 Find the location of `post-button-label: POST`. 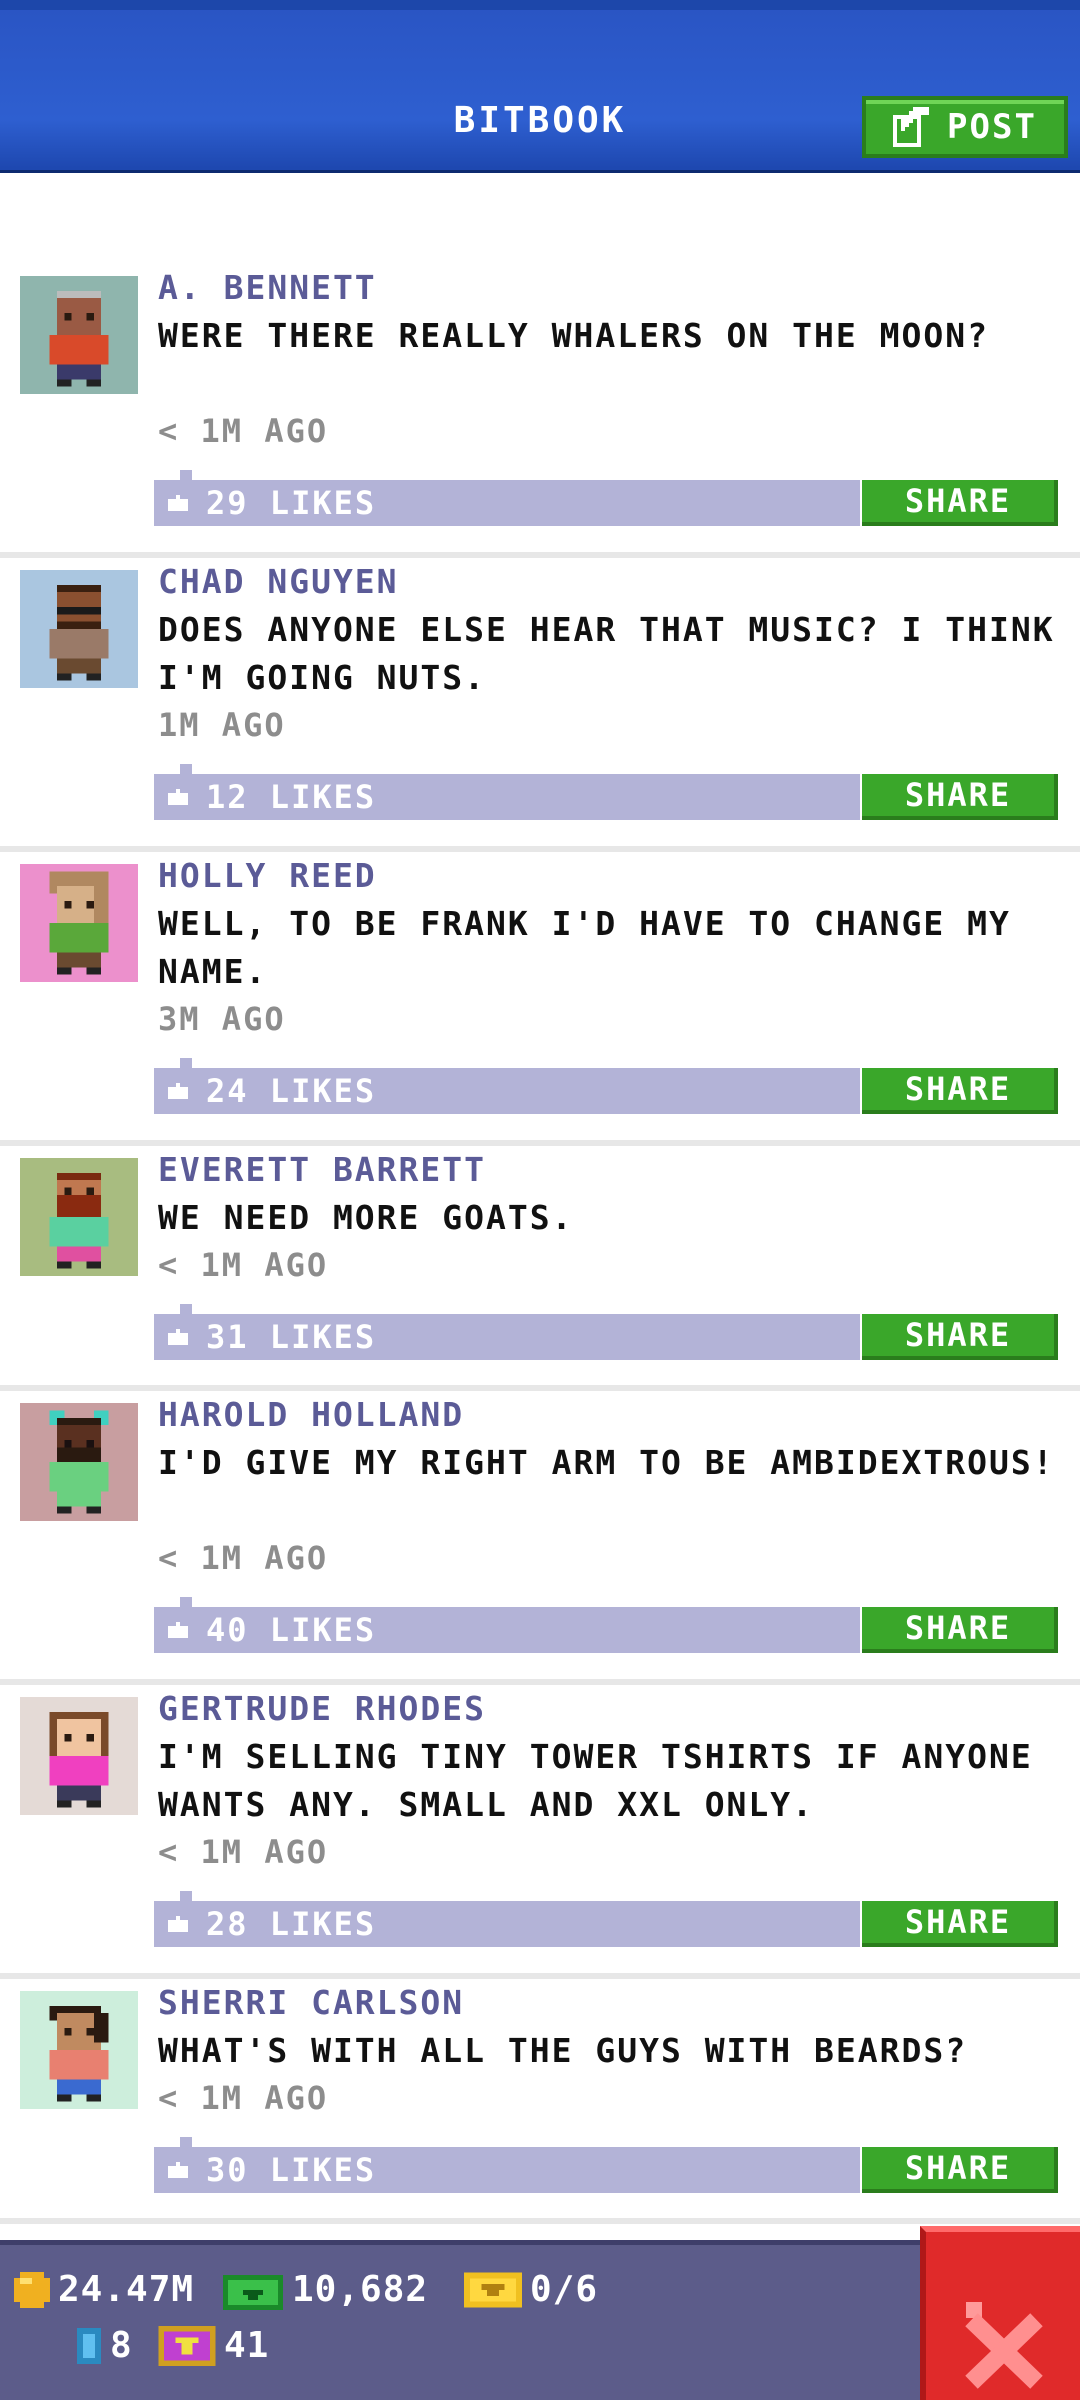

post-button-label: POST is located at coordinates (992, 127).